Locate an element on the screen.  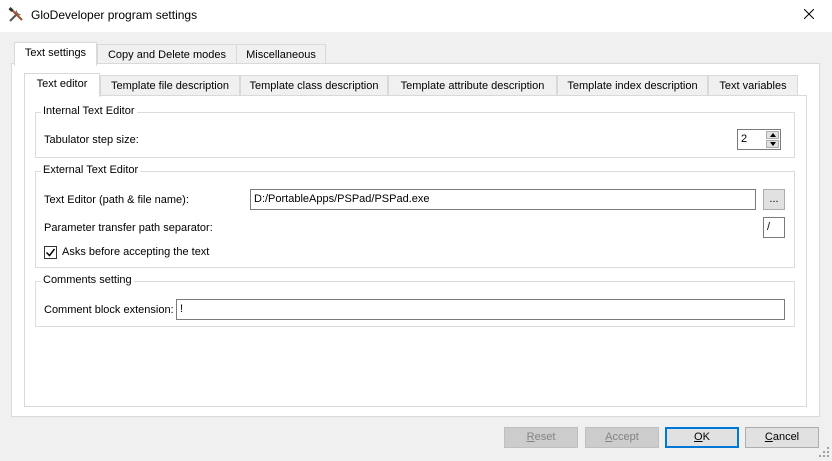
arrow-up-icon is located at coordinates (773, 135).